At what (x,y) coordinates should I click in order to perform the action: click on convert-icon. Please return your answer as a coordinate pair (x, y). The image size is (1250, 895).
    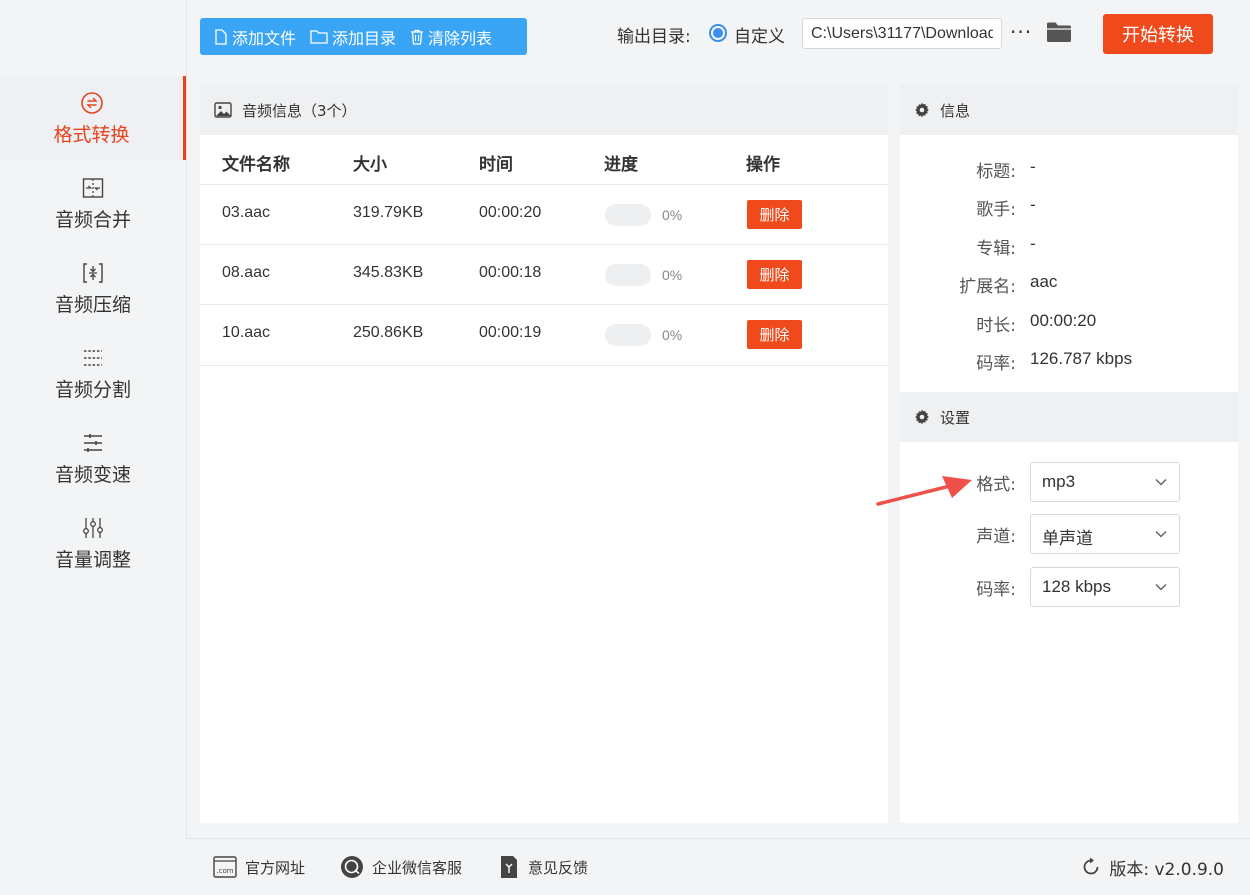
    Looking at the image, I should click on (92, 103).